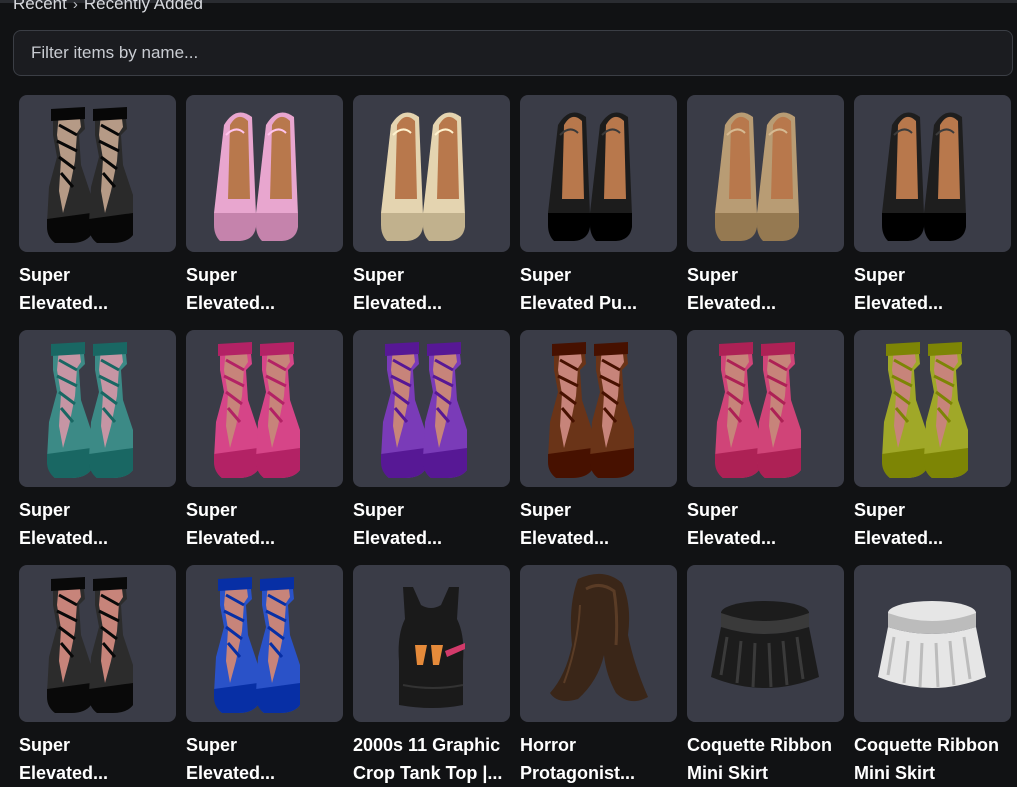 The height and width of the screenshot is (787, 1017). What do you see at coordinates (143, 6) in the screenshot?
I see `breadcrumb-recently-added: Recently Added` at bounding box center [143, 6].